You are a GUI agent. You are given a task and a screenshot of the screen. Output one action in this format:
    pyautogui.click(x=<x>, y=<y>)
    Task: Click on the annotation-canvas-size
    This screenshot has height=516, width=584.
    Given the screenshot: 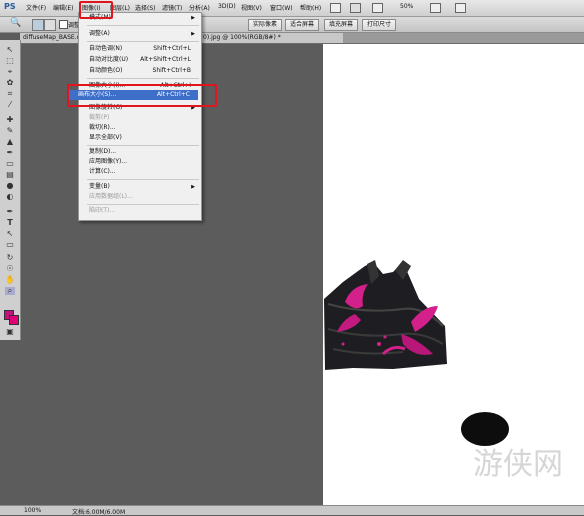 What is the action you would take?
    pyautogui.click(x=142, y=95)
    